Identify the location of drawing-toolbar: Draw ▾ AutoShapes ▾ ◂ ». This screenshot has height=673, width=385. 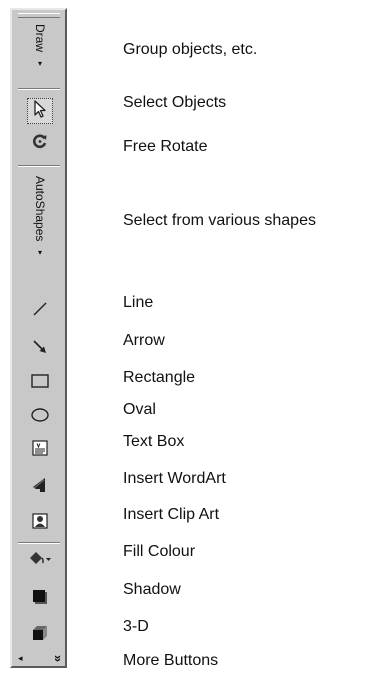
(38, 338).